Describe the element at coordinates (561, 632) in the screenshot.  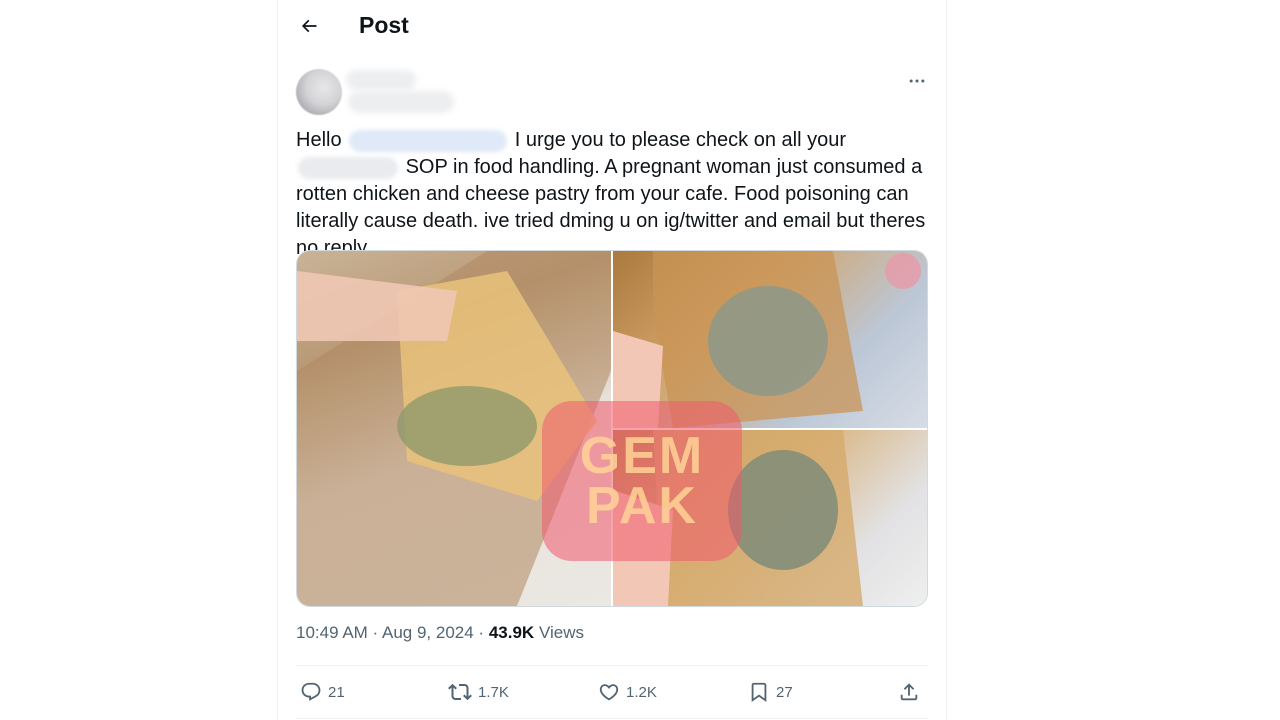
I see `views-label: Views` at that location.